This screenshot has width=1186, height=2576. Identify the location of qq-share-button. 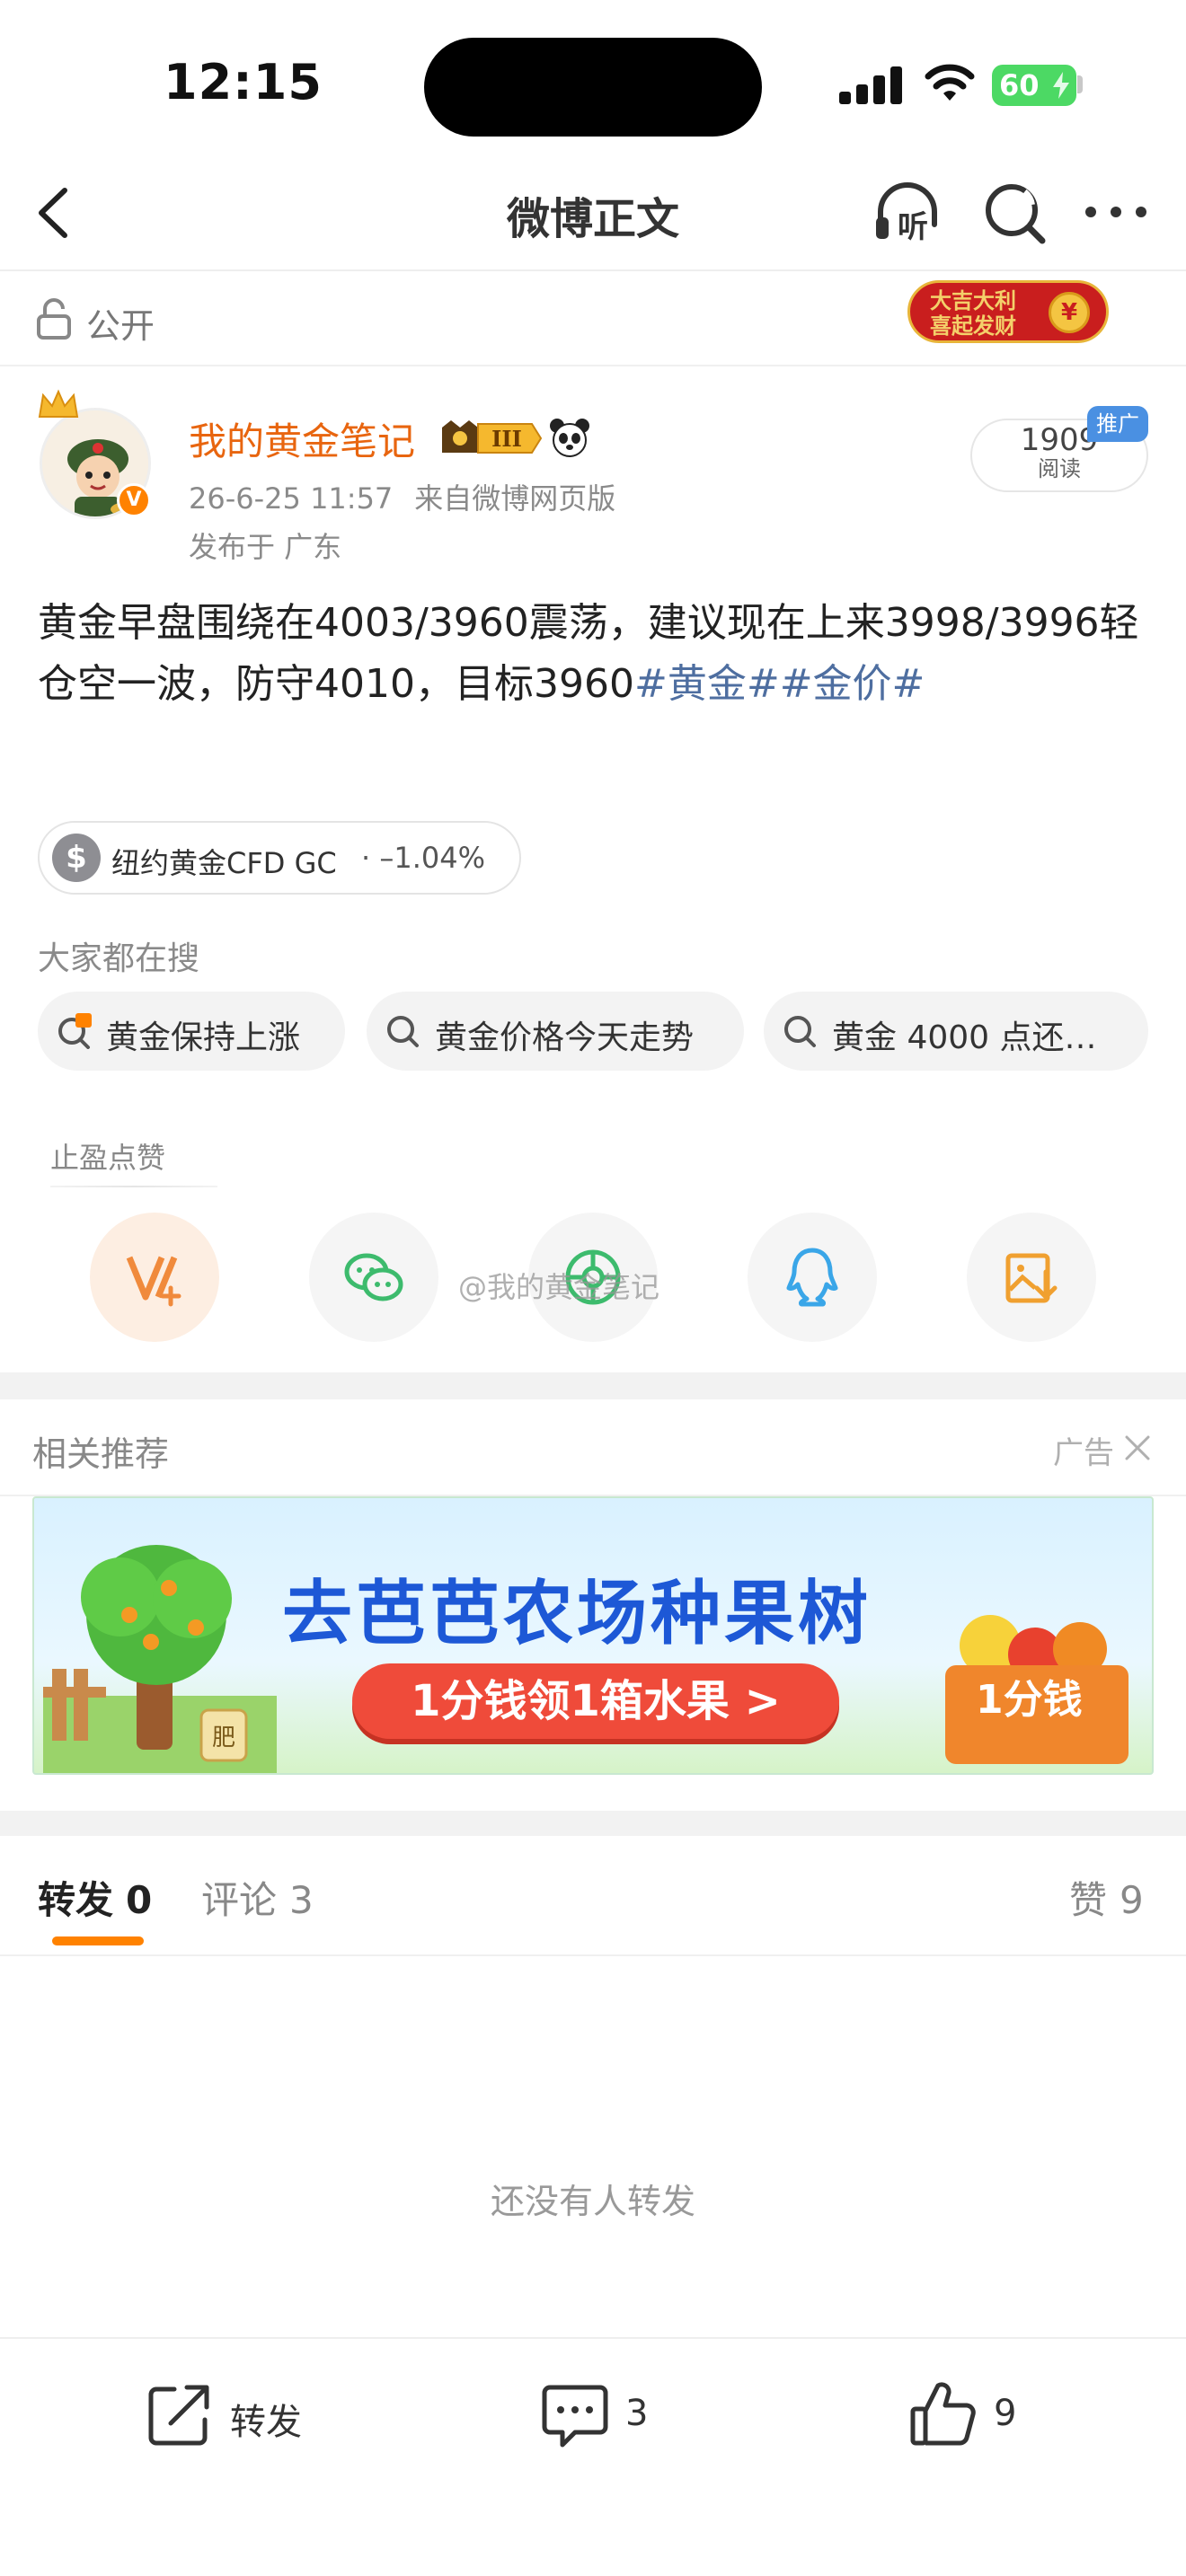
(812, 1277).